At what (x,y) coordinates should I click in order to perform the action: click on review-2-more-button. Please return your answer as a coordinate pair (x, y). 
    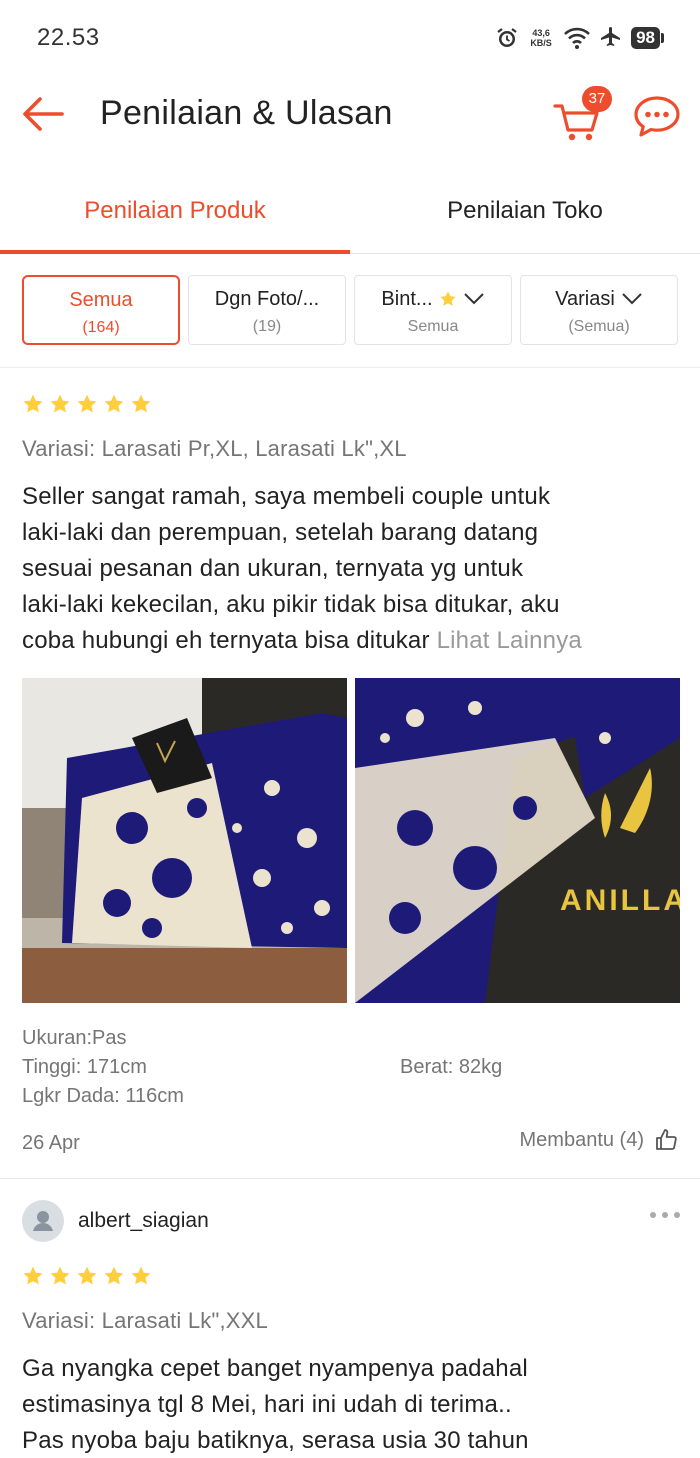
    Looking at the image, I should click on (665, 1215).